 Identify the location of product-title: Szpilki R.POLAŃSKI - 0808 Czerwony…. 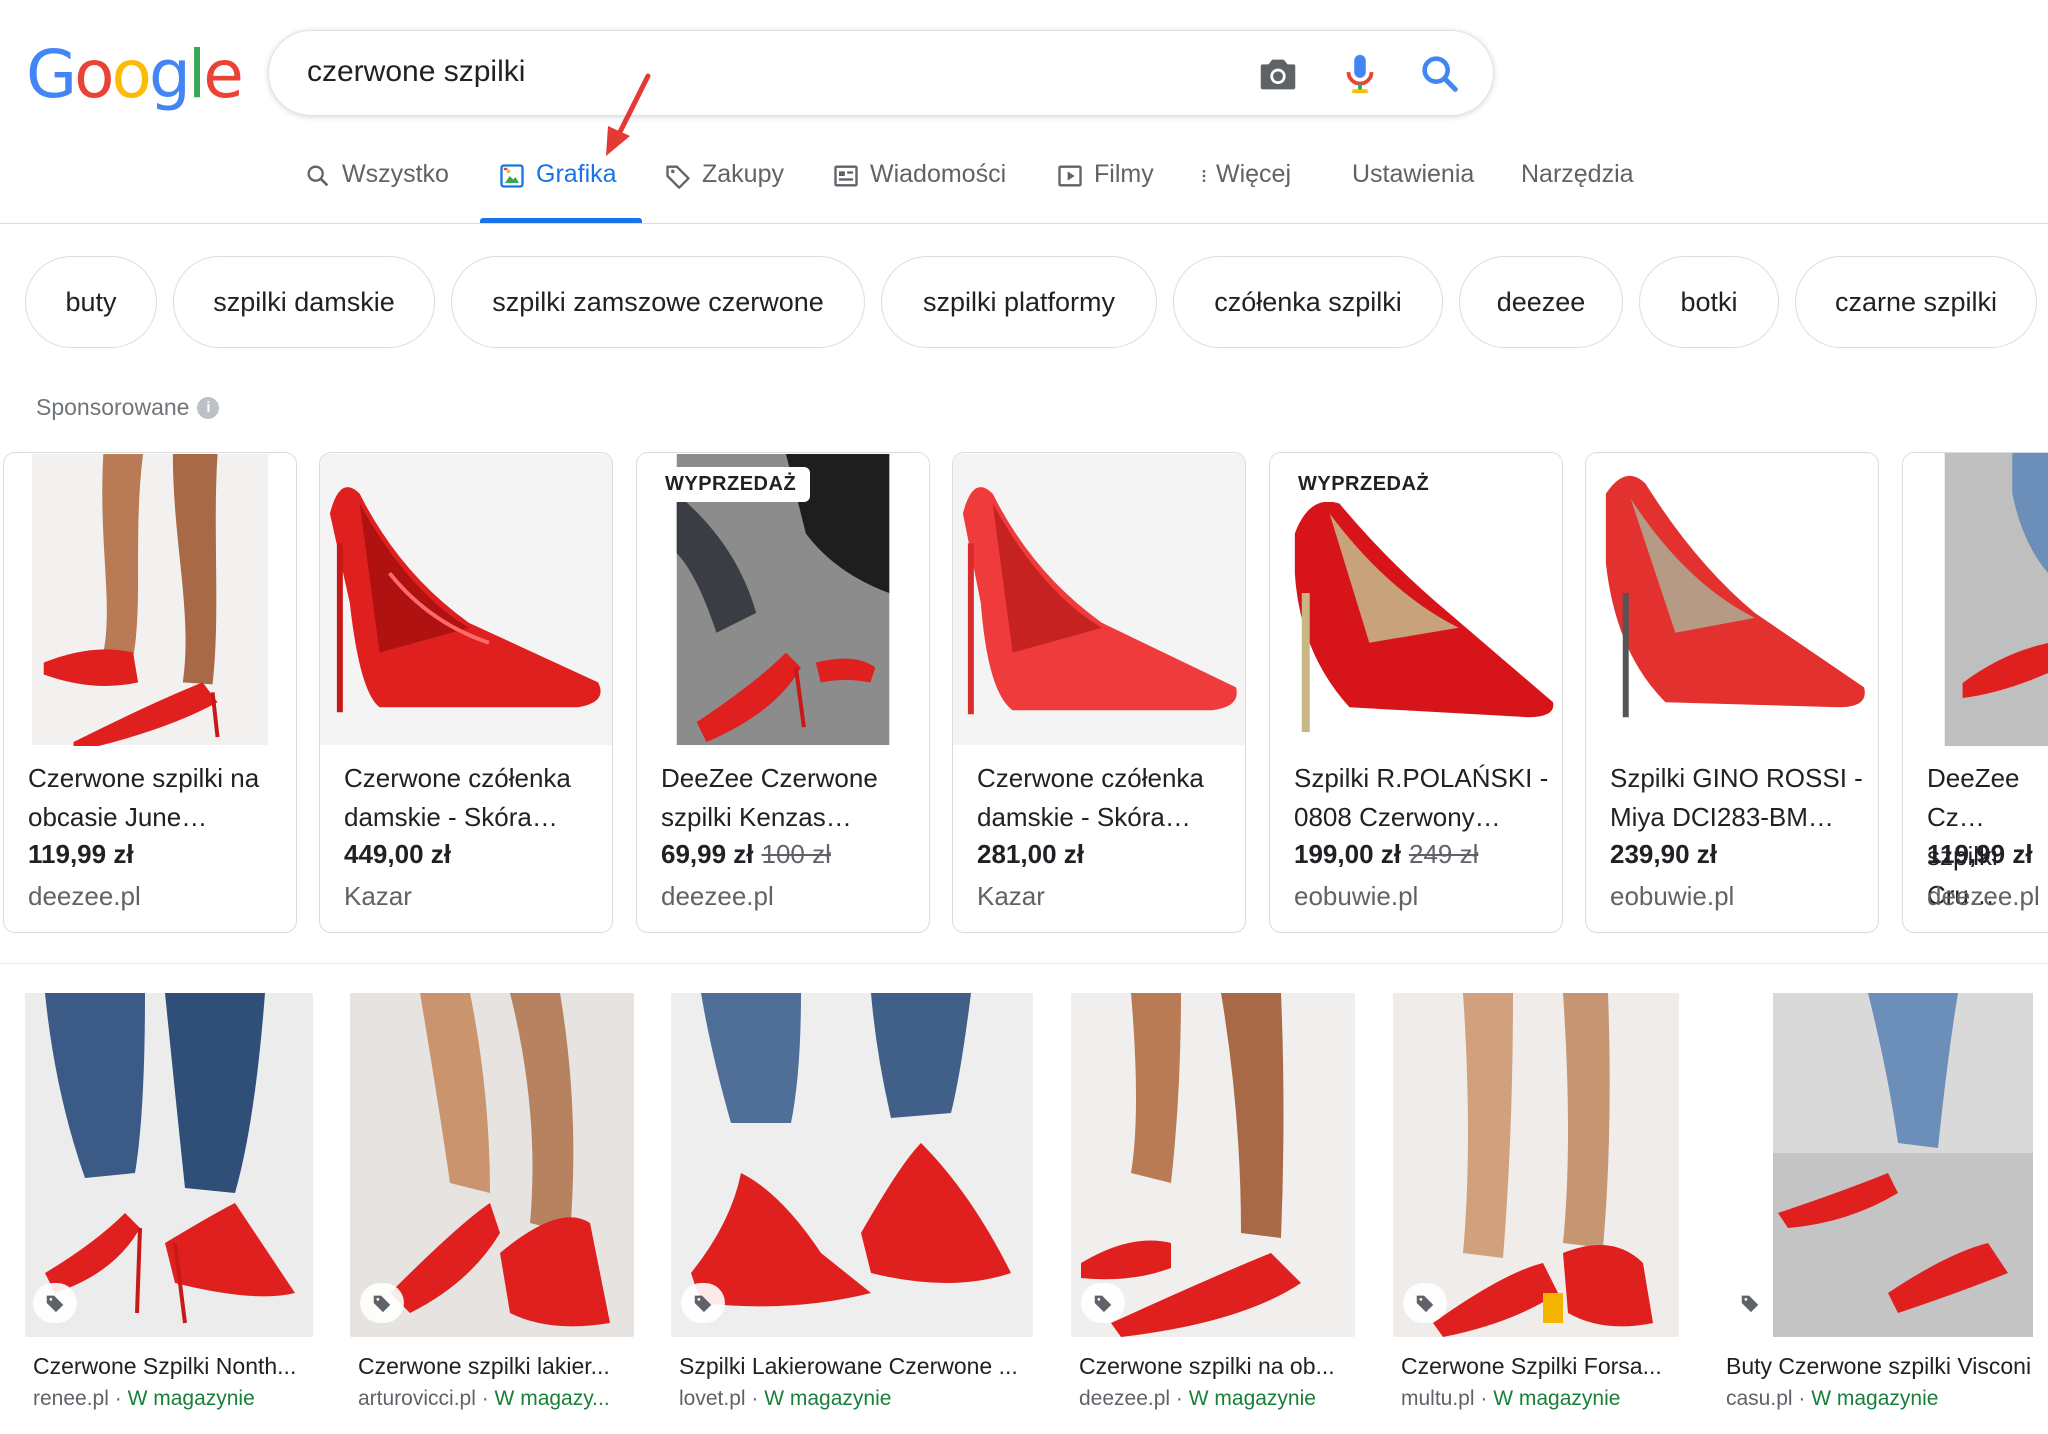
(1422, 798).